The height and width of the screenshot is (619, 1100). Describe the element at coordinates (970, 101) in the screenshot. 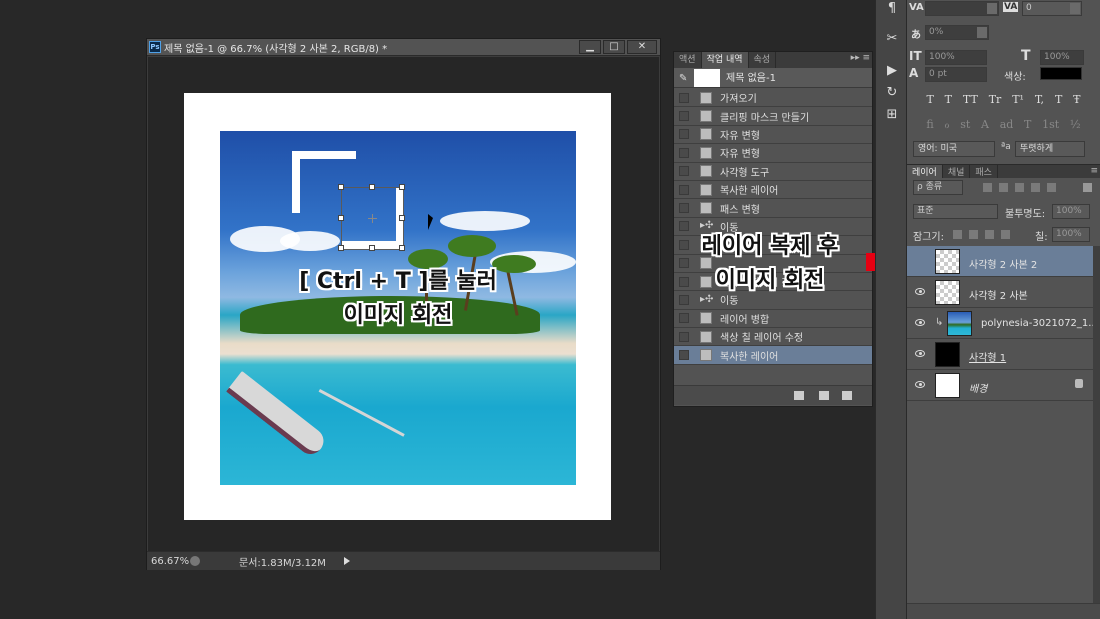

I see `typo-button: TT` at that location.